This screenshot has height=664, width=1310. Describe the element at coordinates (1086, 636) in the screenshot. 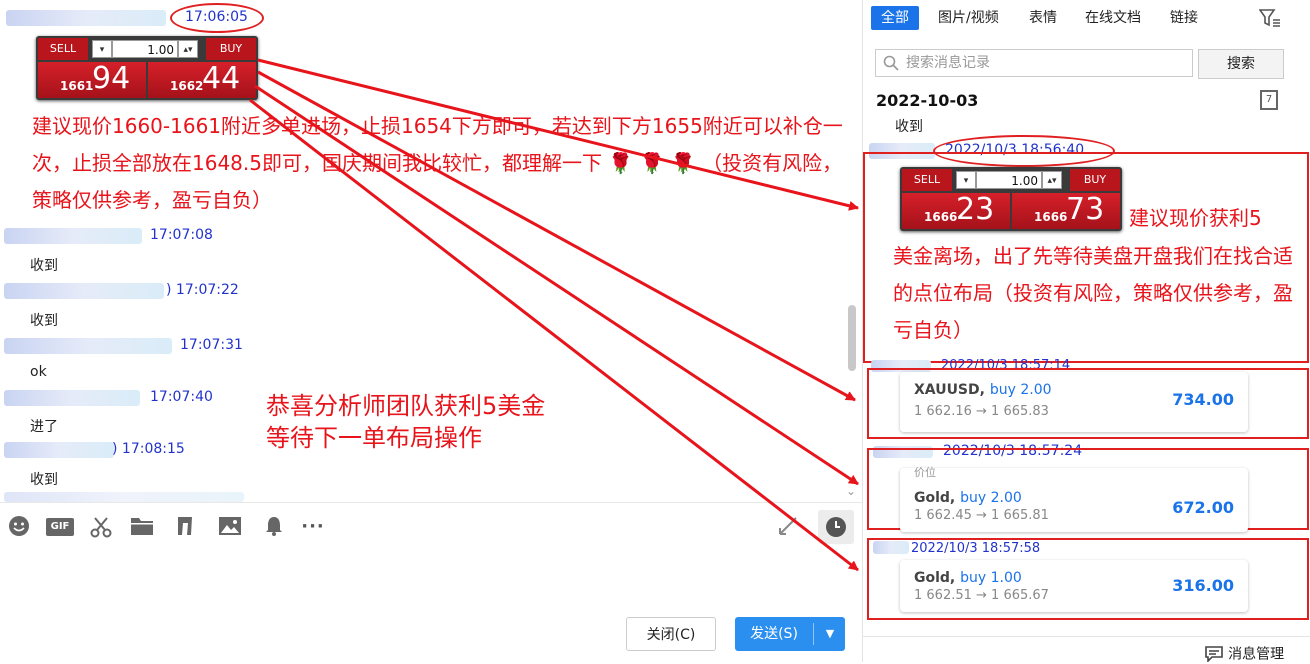

I see `footer-divider` at that location.